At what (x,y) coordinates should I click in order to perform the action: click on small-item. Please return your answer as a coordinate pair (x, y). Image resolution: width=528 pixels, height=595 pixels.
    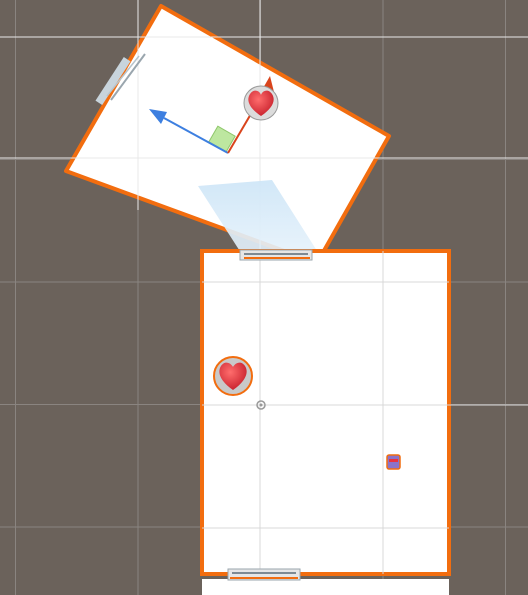
    Looking at the image, I should click on (393, 462).